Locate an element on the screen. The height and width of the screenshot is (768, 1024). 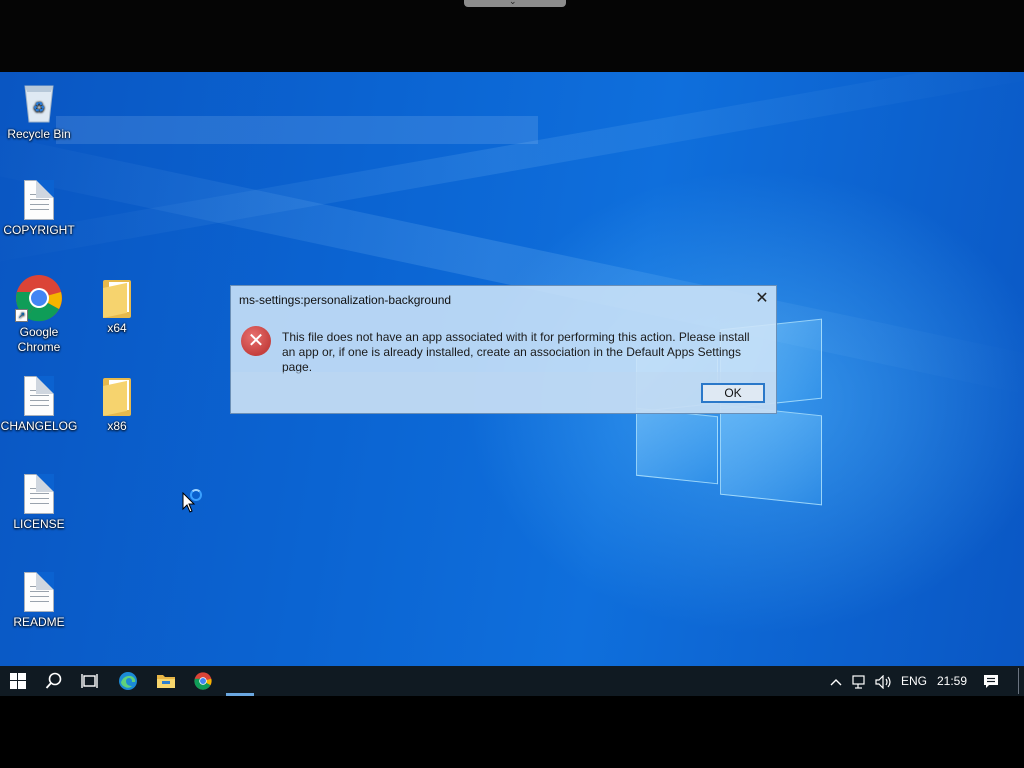
chevron-down-icon: ⌄ is located at coordinates (513, 3).